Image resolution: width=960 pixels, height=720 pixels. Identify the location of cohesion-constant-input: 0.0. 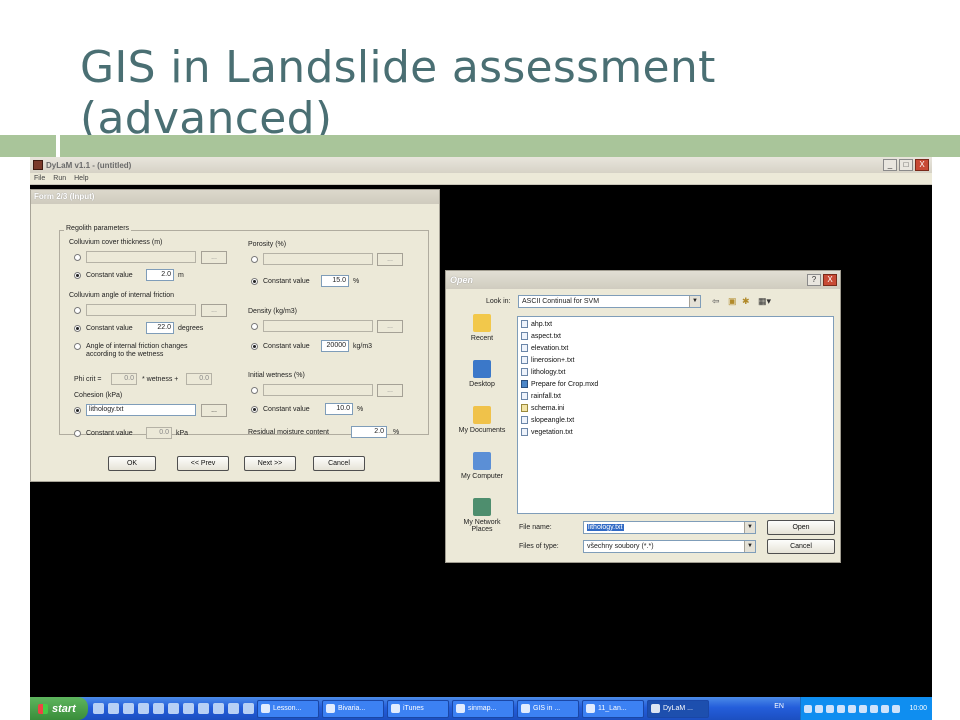
(159, 433).